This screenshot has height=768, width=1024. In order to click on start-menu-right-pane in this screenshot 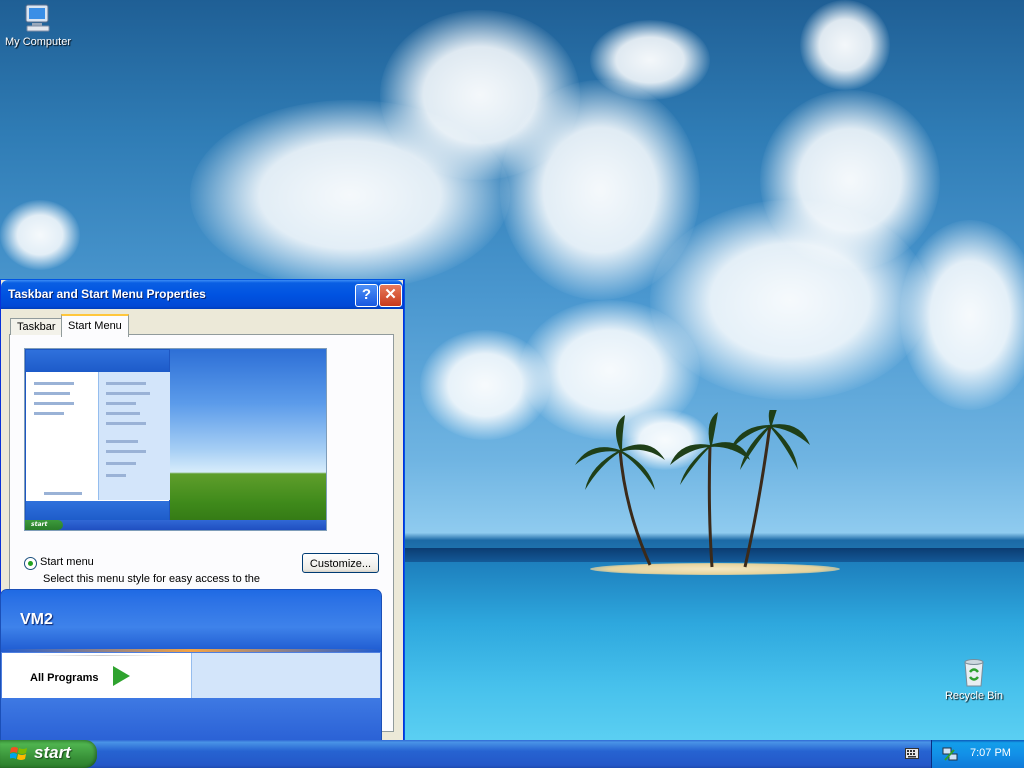, I will do `click(285, 675)`.